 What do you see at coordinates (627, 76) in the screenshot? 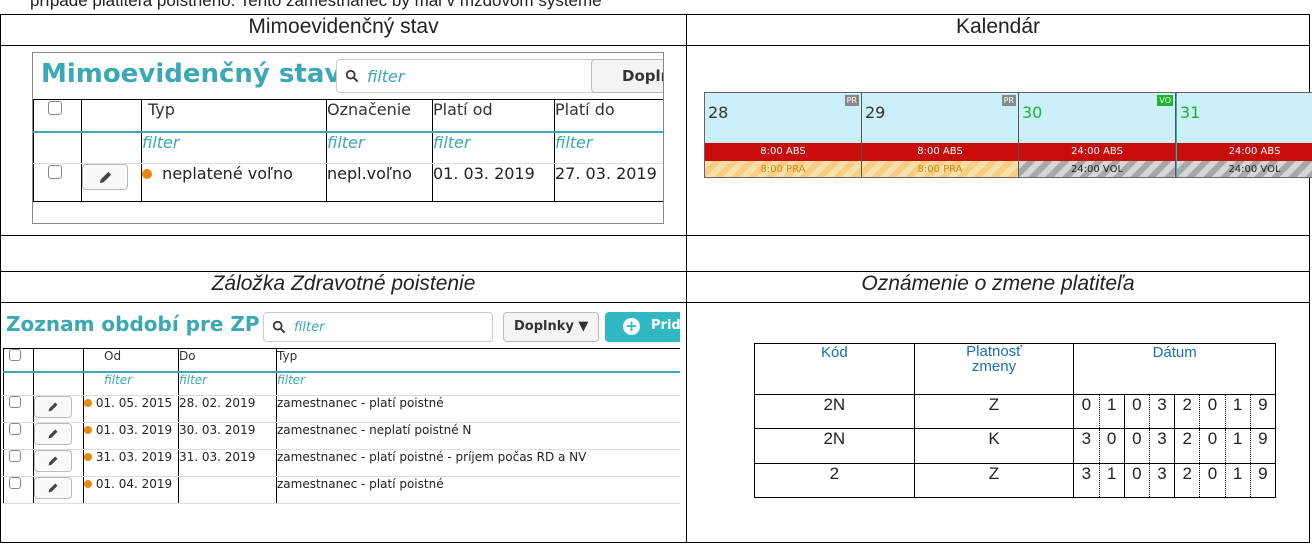
I see `addons-button: Doplnk` at bounding box center [627, 76].